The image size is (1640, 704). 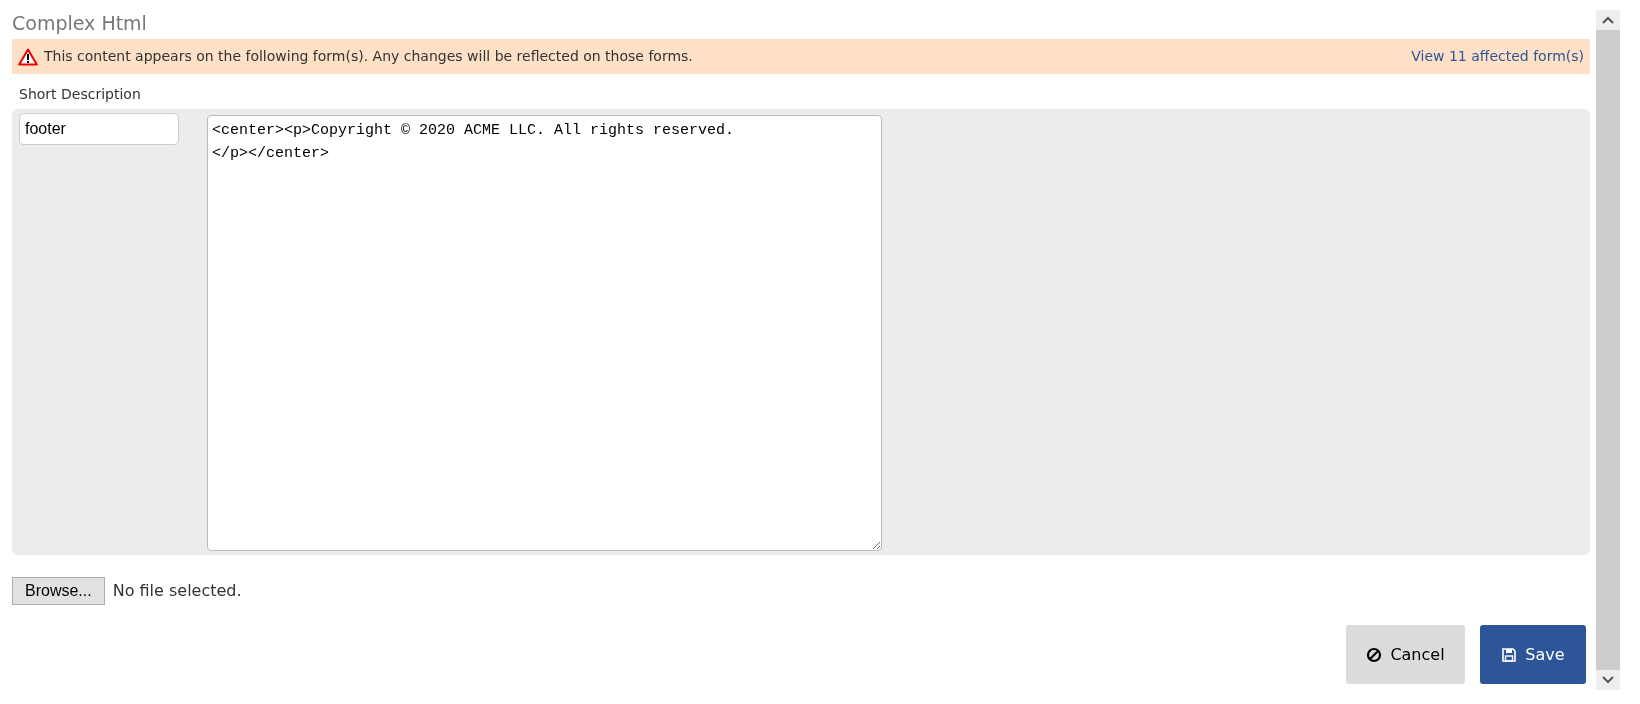 I want to click on scroll-down-icon, so click(x=1608, y=680).